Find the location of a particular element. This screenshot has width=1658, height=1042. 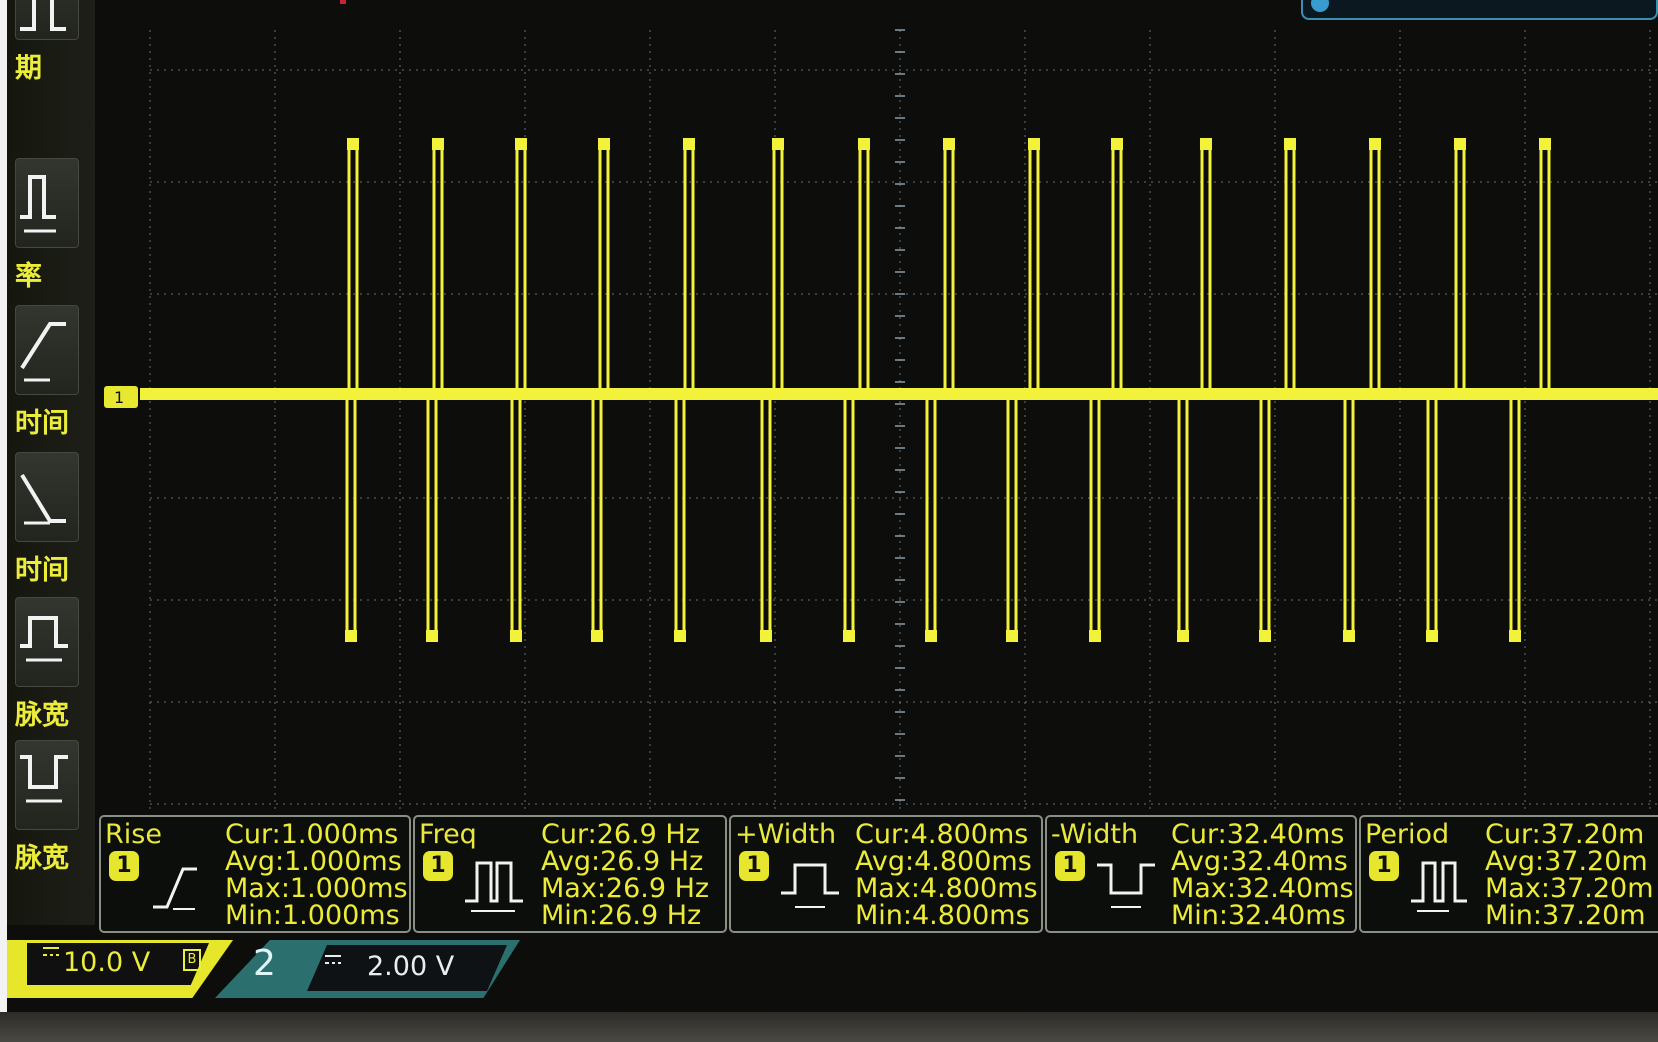

period-pulse-icon is located at coordinates (1439, 886).